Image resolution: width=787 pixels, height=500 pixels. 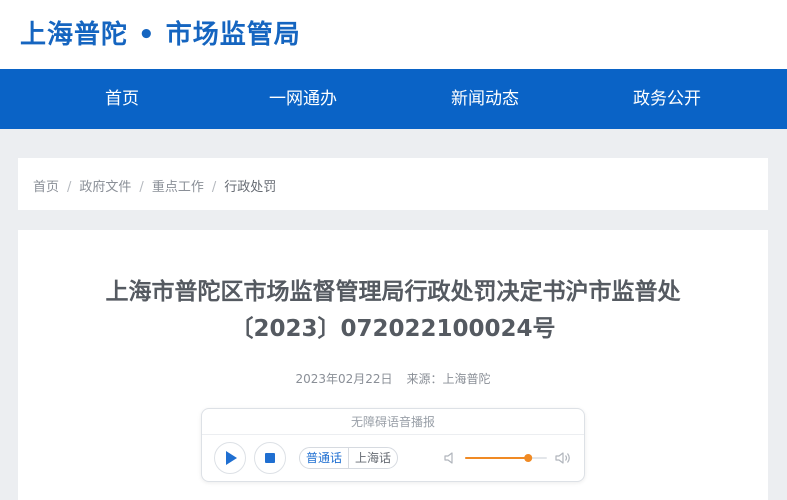 I want to click on language-toggle: 普通话 上海话, so click(x=349, y=458).